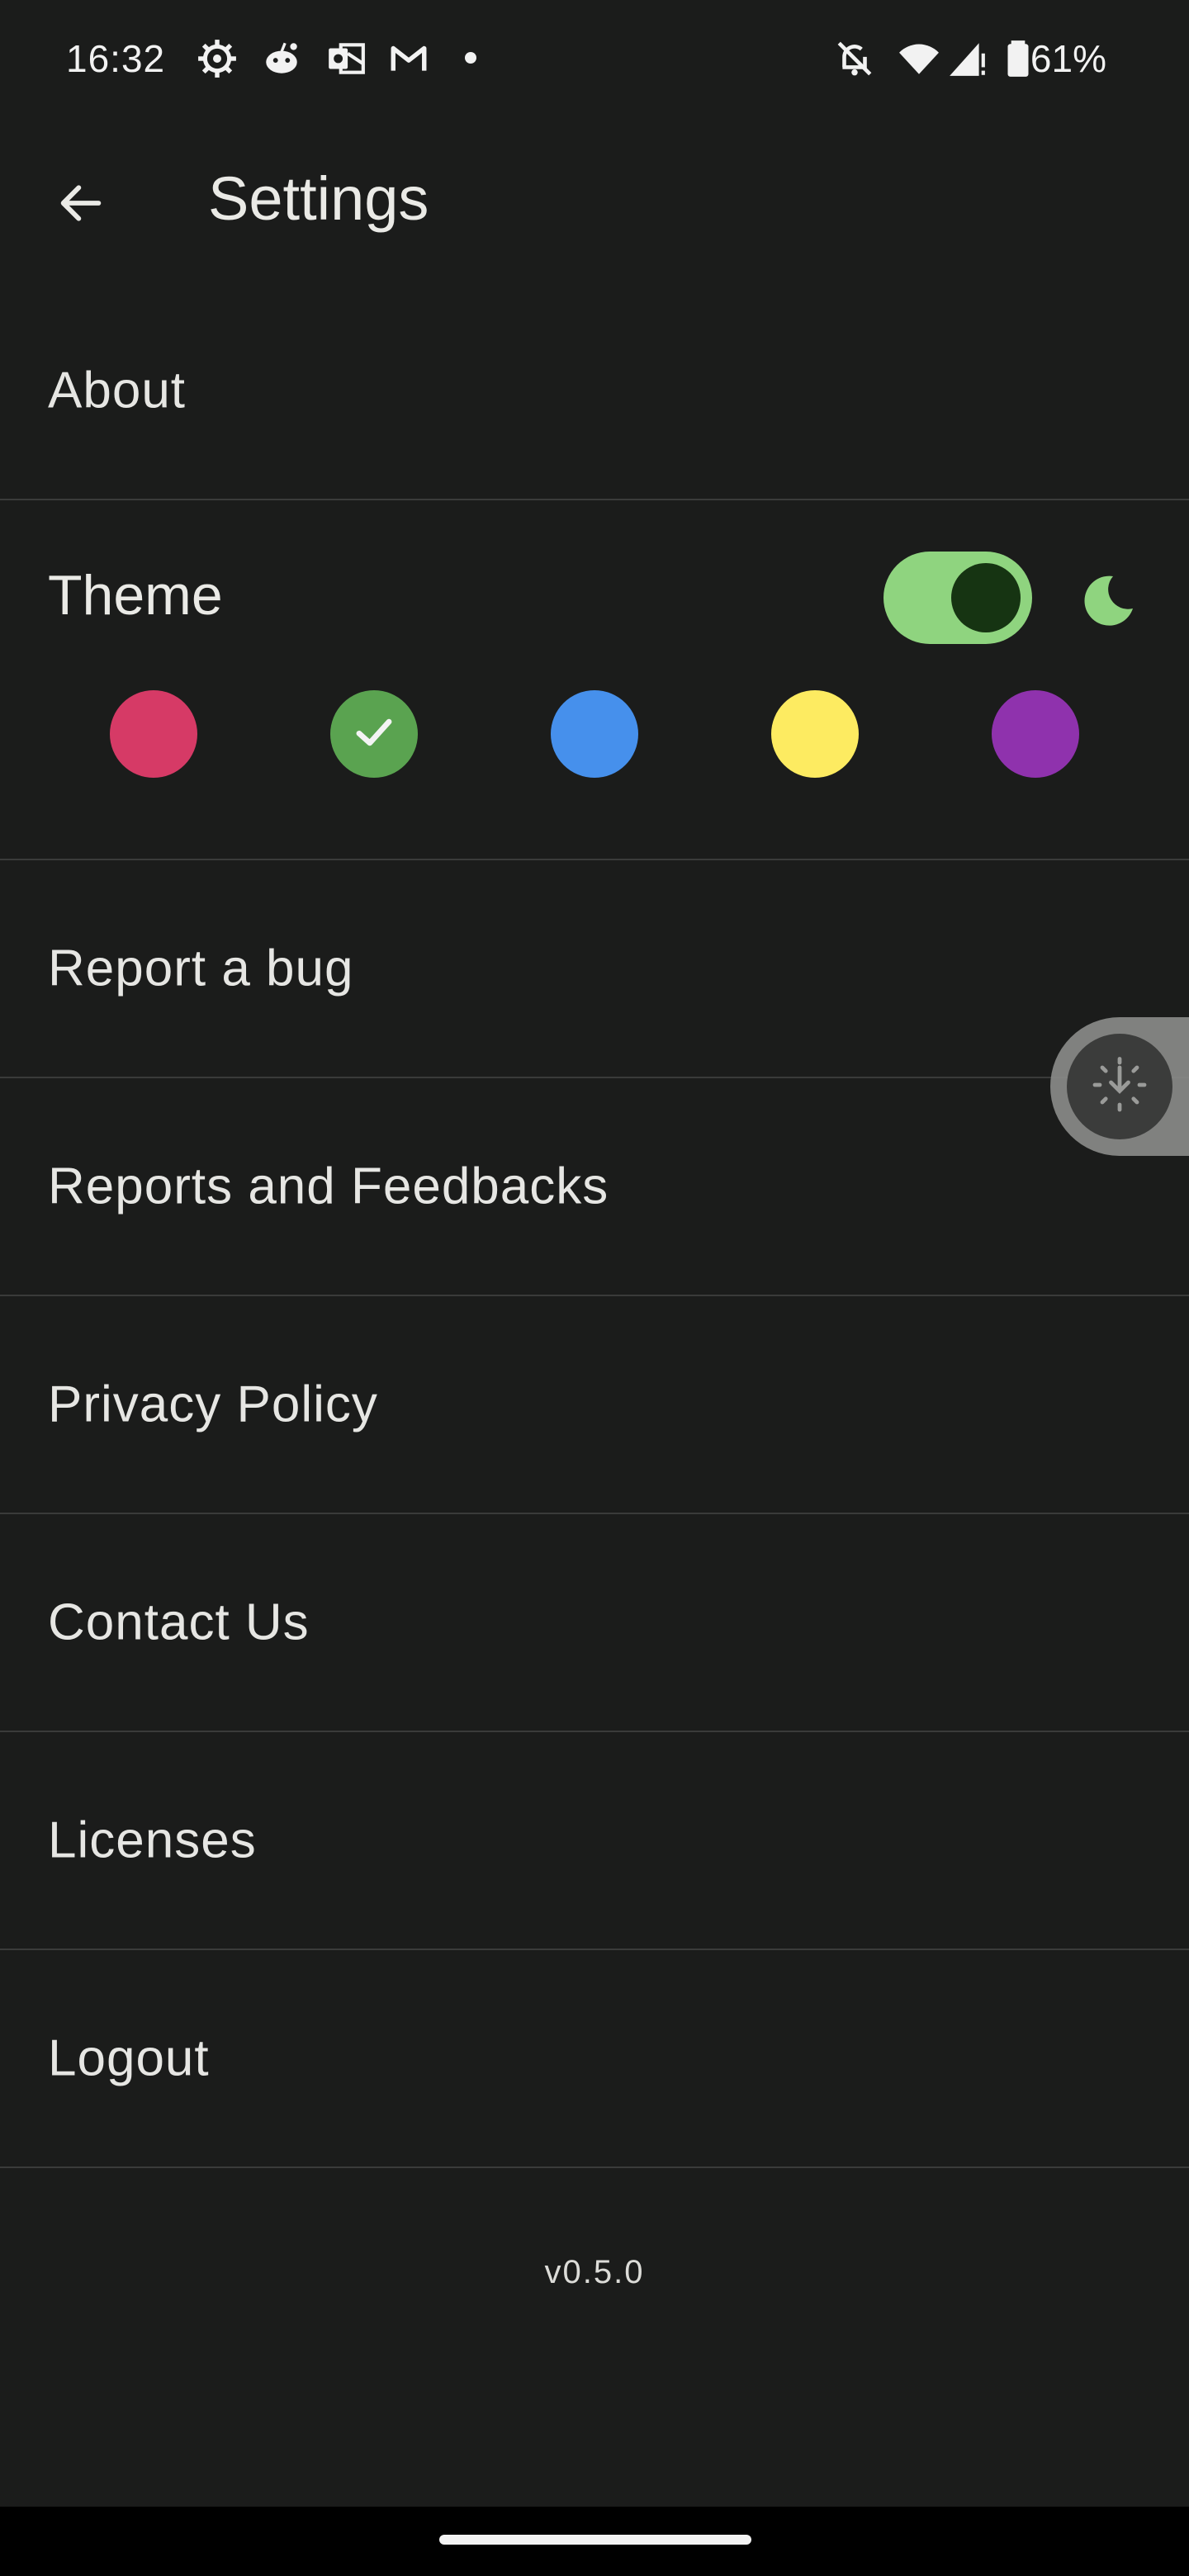 This screenshot has width=1189, height=2576. What do you see at coordinates (217, 58) in the screenshot?
I see `settings-gear-icon` at bounding box center [217, 58].